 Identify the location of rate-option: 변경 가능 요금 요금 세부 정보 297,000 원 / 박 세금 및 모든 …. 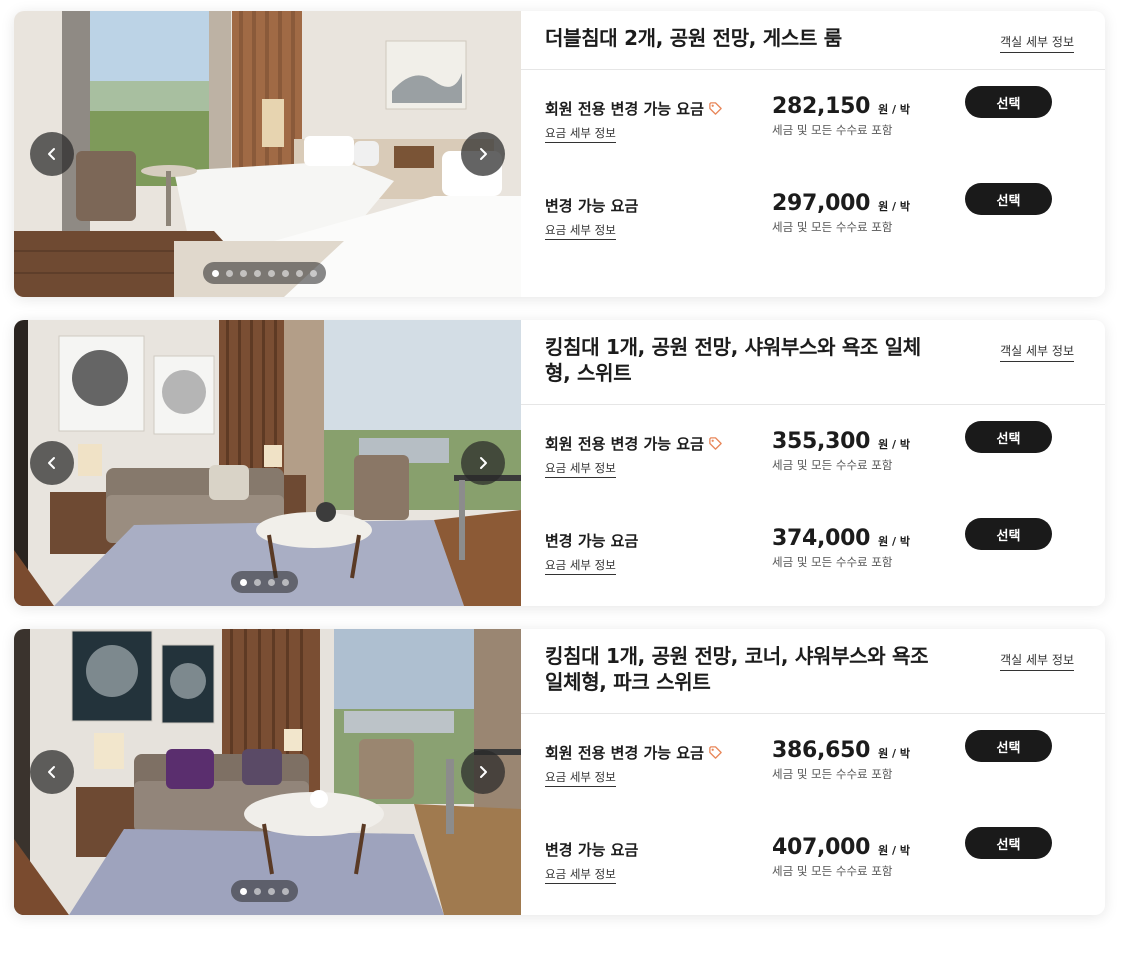
(813, 219).